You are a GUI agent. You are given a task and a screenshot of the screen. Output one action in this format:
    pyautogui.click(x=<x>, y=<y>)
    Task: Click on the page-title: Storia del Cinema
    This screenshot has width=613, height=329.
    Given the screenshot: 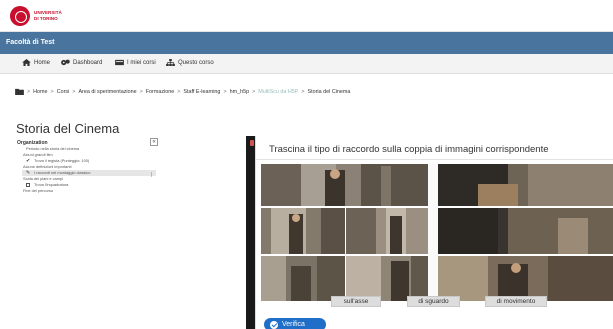 What is the action you would take?
    pyautogui.click(x=68, y=128)
    